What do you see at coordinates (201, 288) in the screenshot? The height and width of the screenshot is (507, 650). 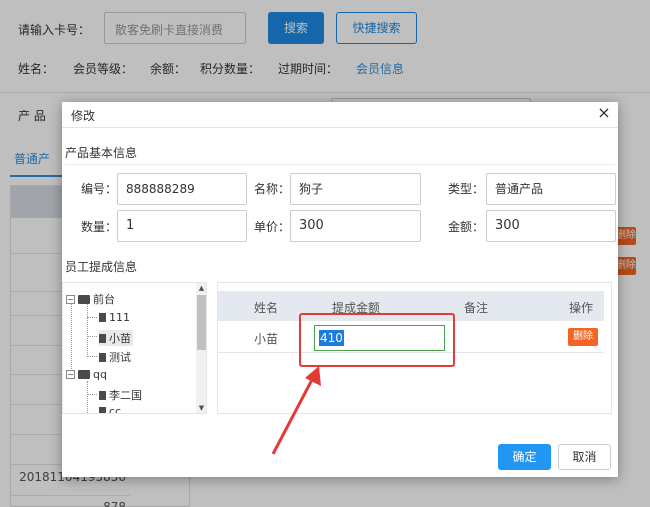 I see `scroll-up-icon: ▲` at bounding box center [201, 288].